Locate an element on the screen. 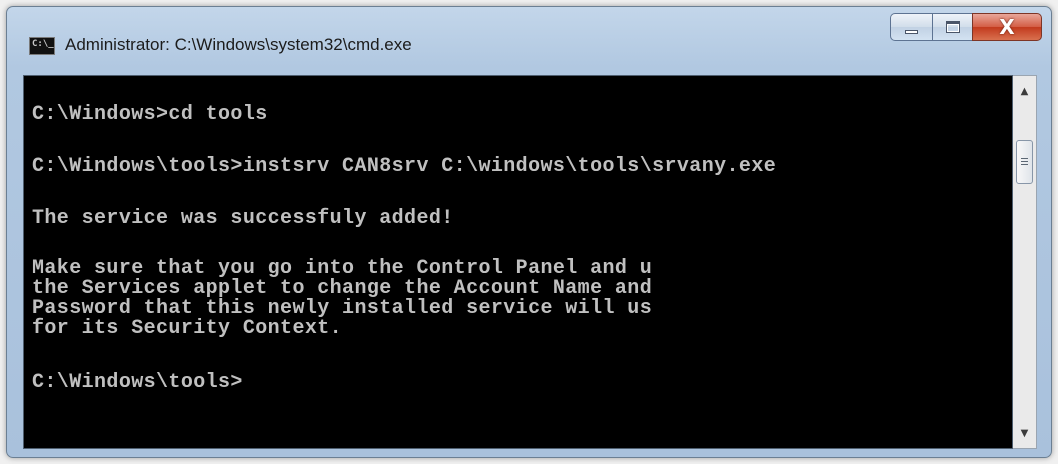 Image resolution: width=1058 pixels, height=464 pixels. minimize-icon is located at coordinates (911, 32).